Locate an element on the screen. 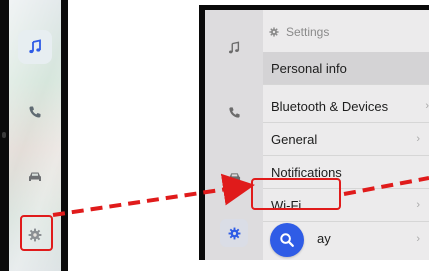 The image size is (429, 271). menu-item-label: Bluetooth & Devices is located at coordinates (330, 106).